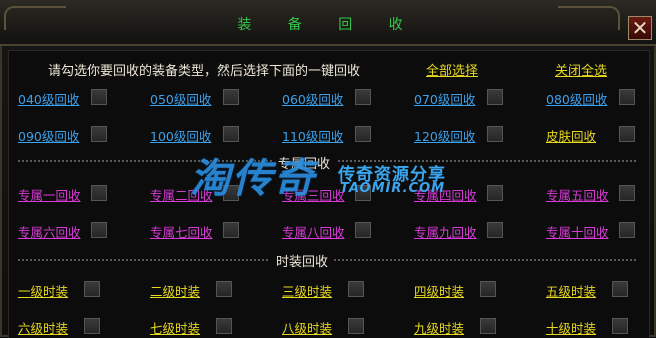 This screenshot has height=338, width=656. Describe the element at coordinates (627, 134) in the screenshot. I see `checkbox-skin` at that location.